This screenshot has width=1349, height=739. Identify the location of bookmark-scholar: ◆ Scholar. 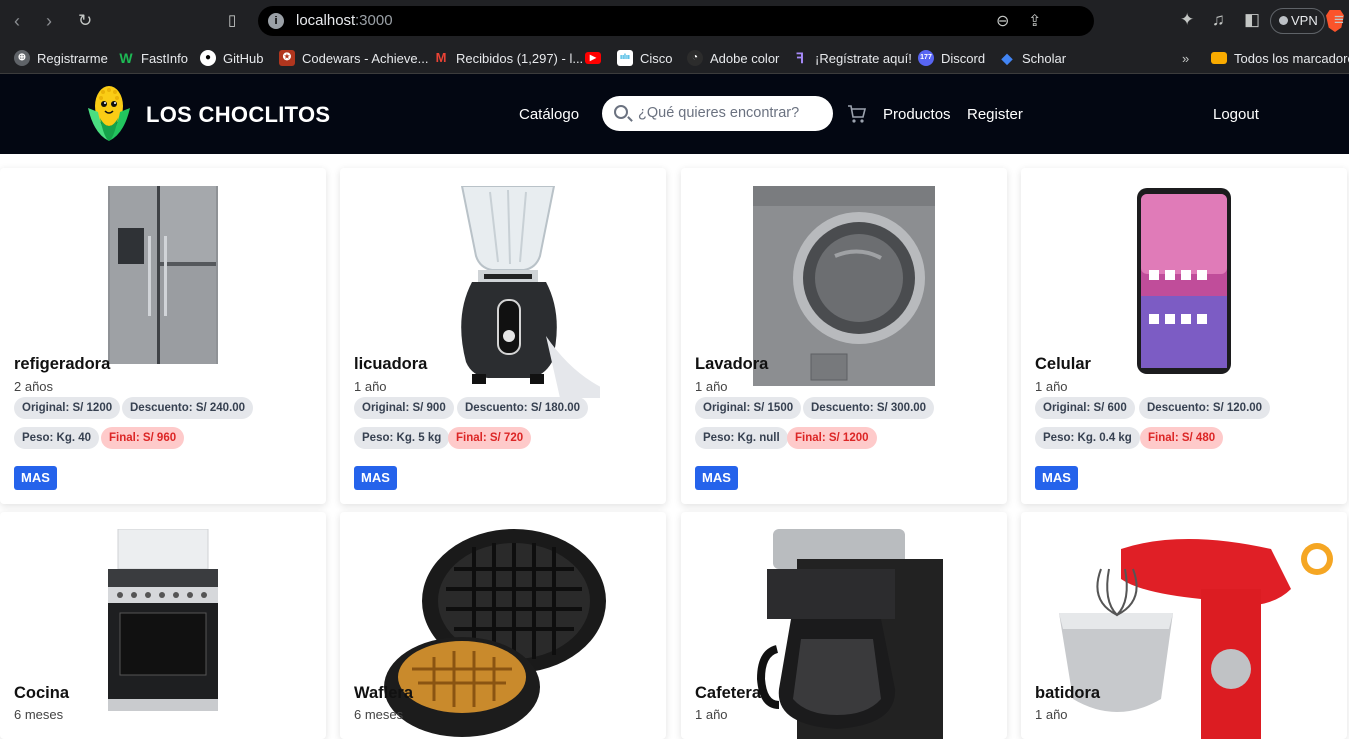
(1032, 58).